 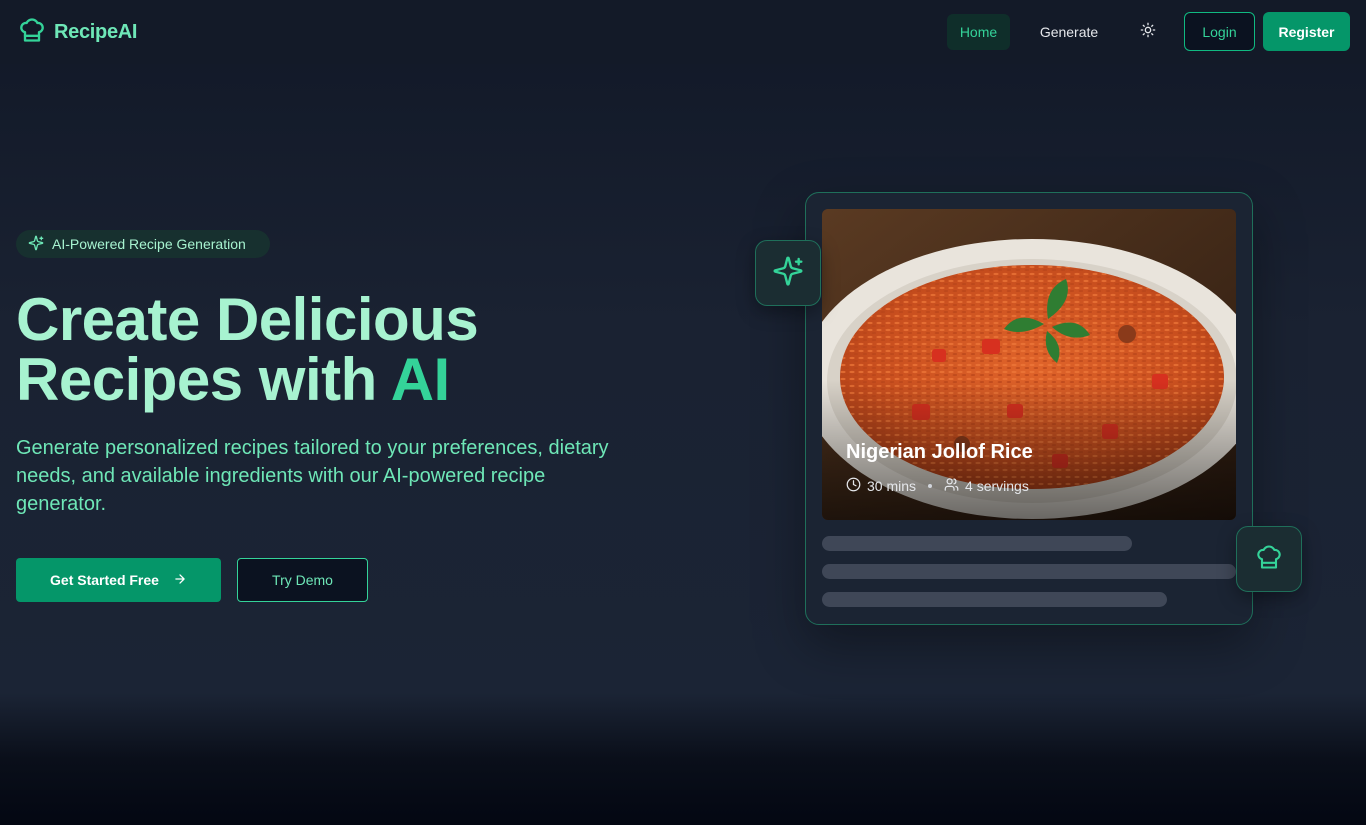 I want to click on get-started-button: Get Started Free, so click(x=118, y=580).